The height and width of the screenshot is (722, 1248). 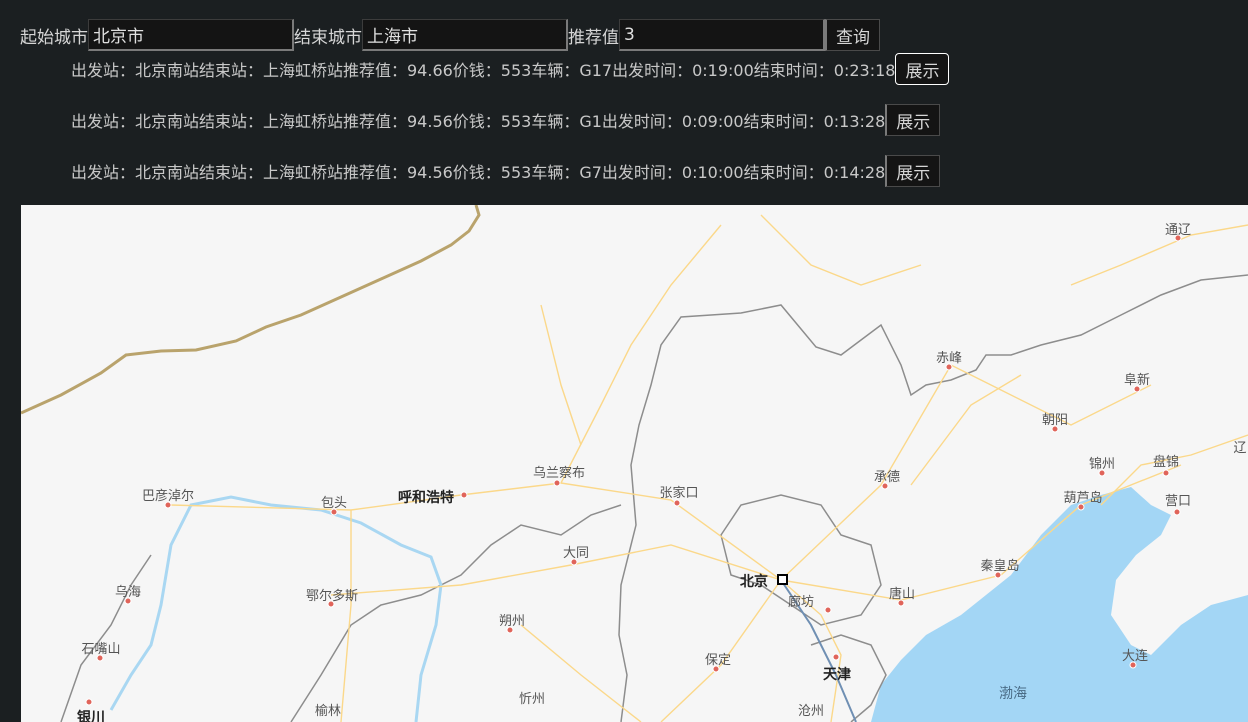 I want to click on city-label: 保定, so click(x=718, y=660).